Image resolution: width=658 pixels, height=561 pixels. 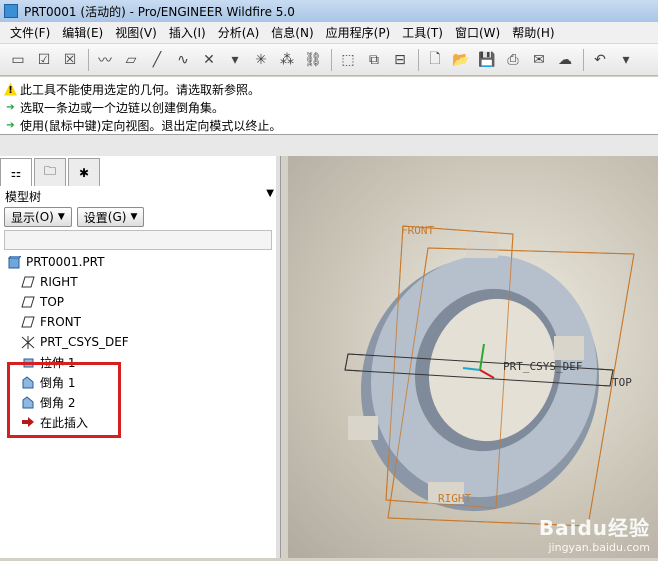 What do you see at coordinates (44, 60) in the screenshot?
I see `check-window-icon: ☑` at bounding box center [44, 60].